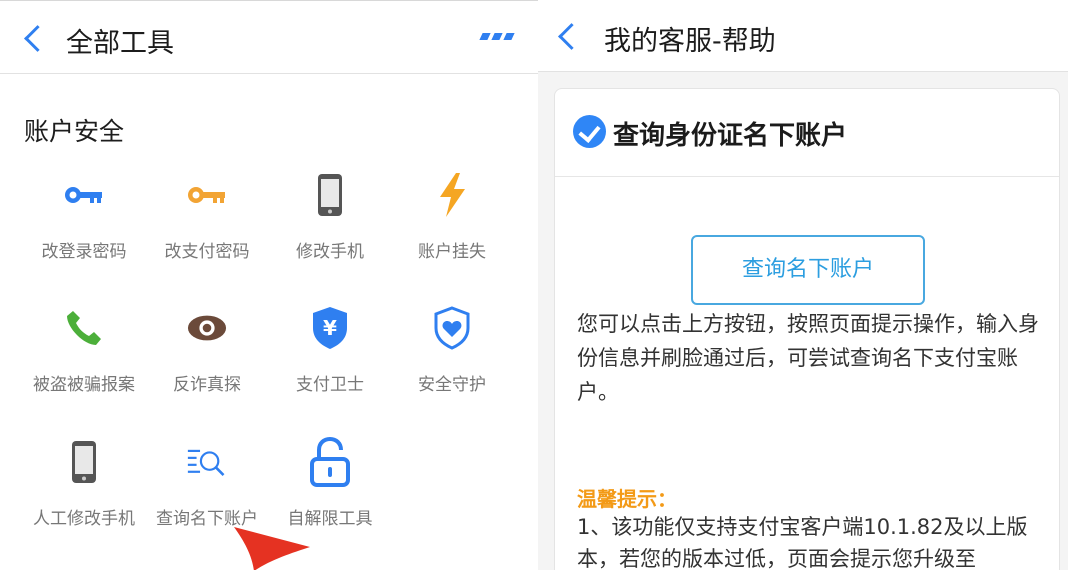  What do you see at coordinates (808, 270) in the screenshot?
I see `query-accounts-button: 查询名下账户` at bounding box center [808, 270].